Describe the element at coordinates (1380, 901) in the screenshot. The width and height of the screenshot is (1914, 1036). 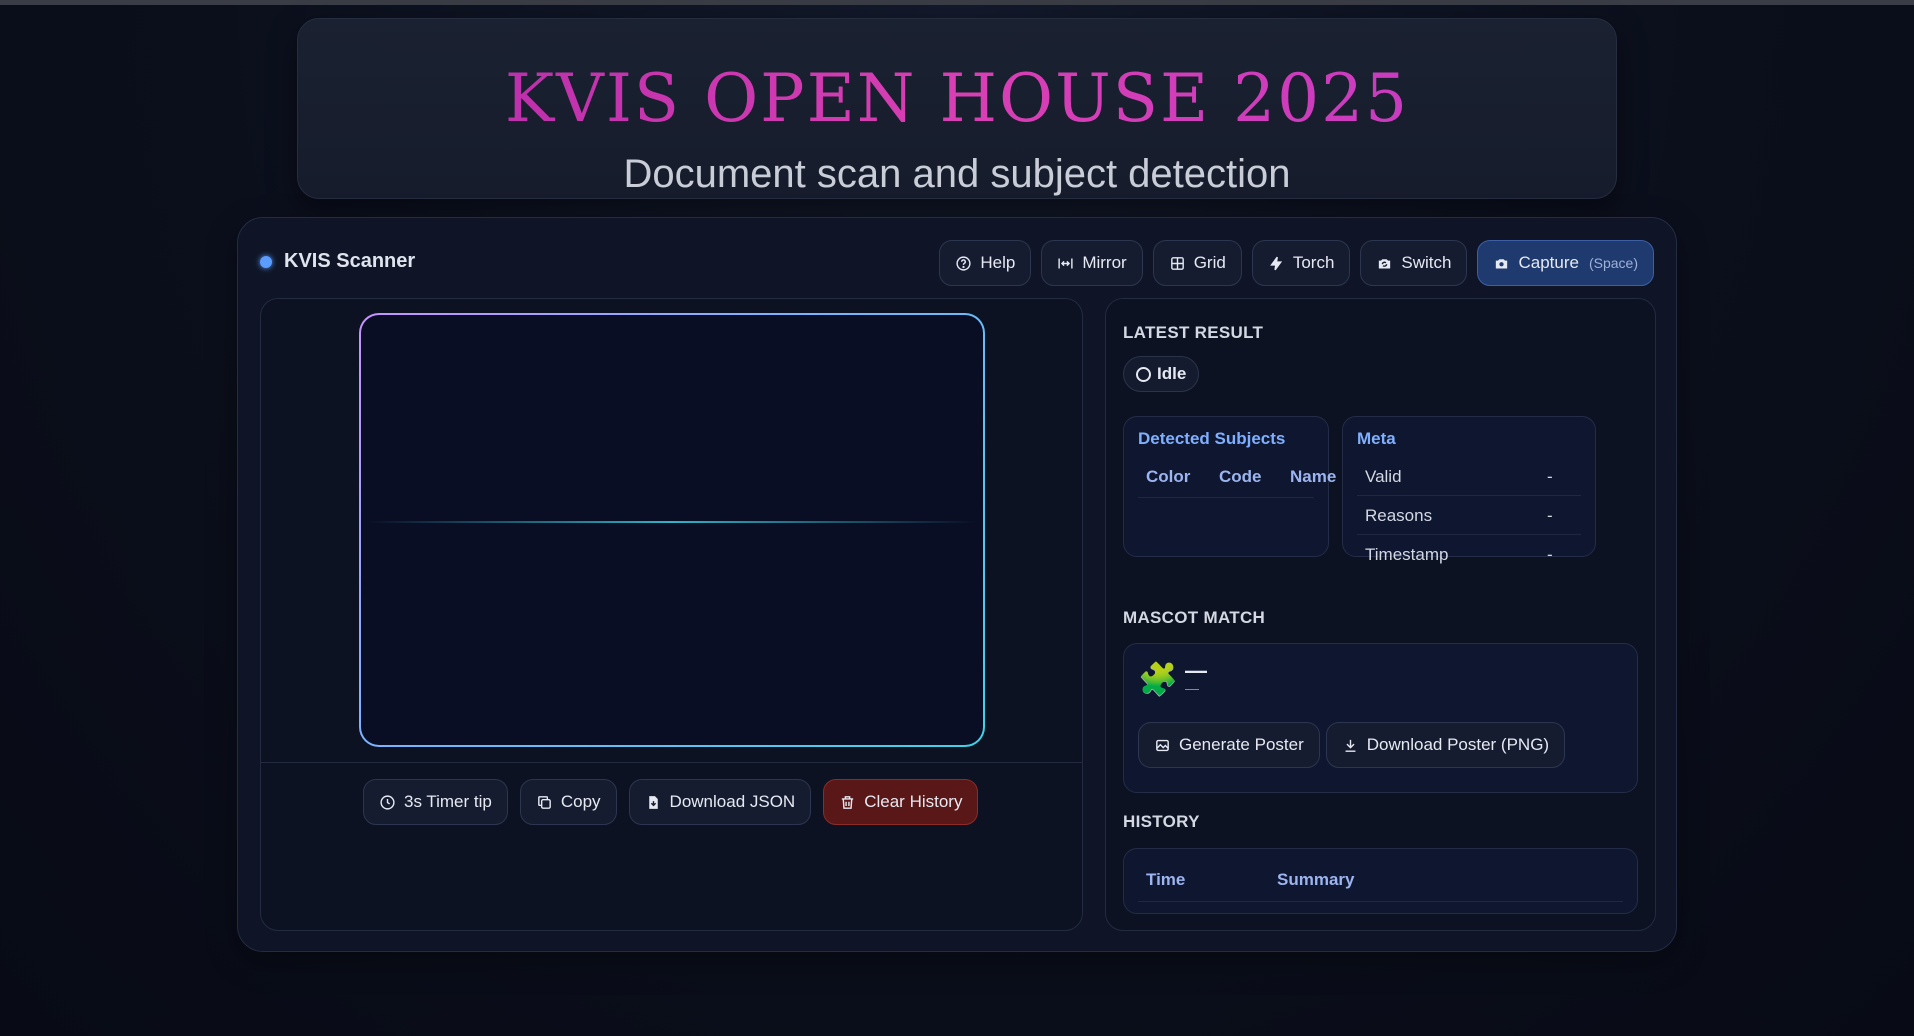
I see `history-header-rule` at that location.